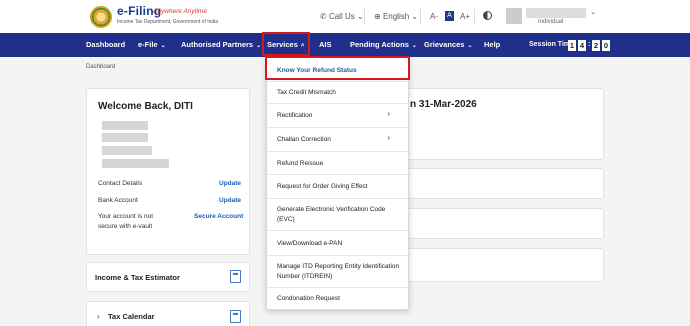 The image size is (690, 326). Describe the element at coordinates (308, 298) in the screenshot. I see `menu-item-label: Condonation Request` at that location.